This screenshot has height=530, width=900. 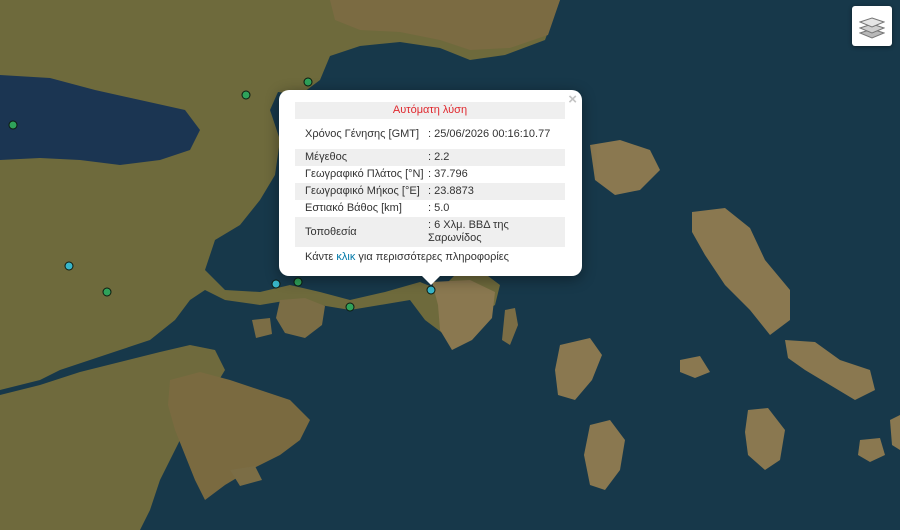 I want to click on row-longitude: Γεωγραφικό Μήκος [°E] : 23.8873, so click(x=430, y=191).